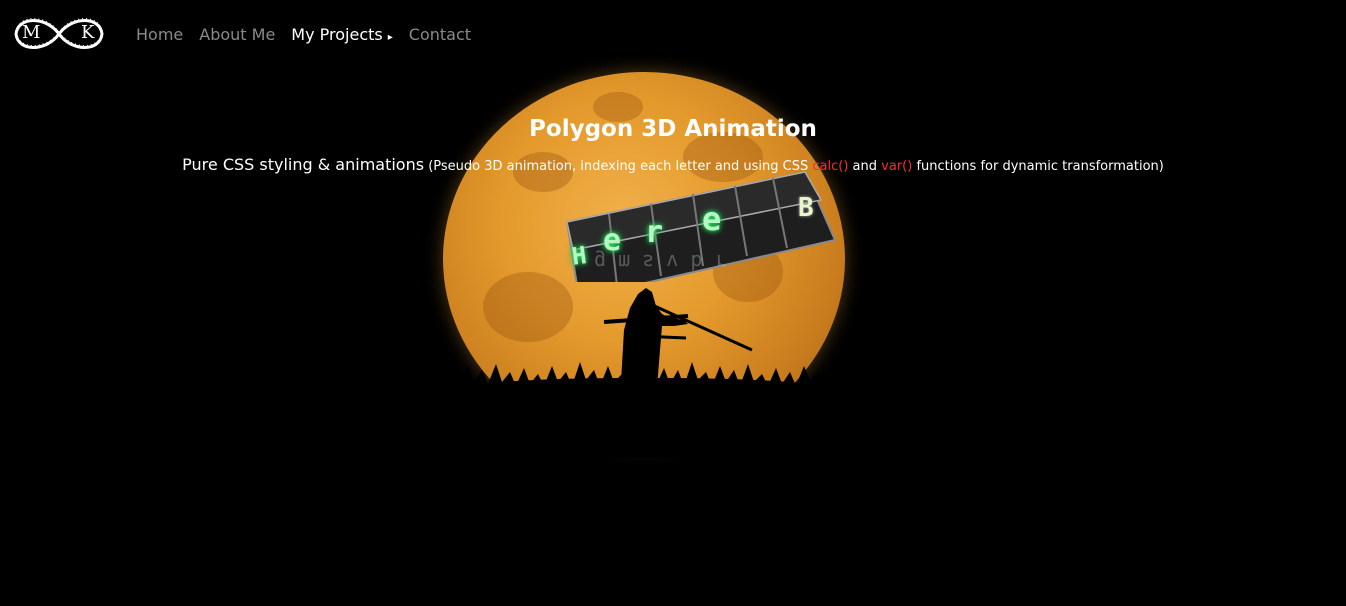  I want to click on code-calc: calc(), so click(830, 166).